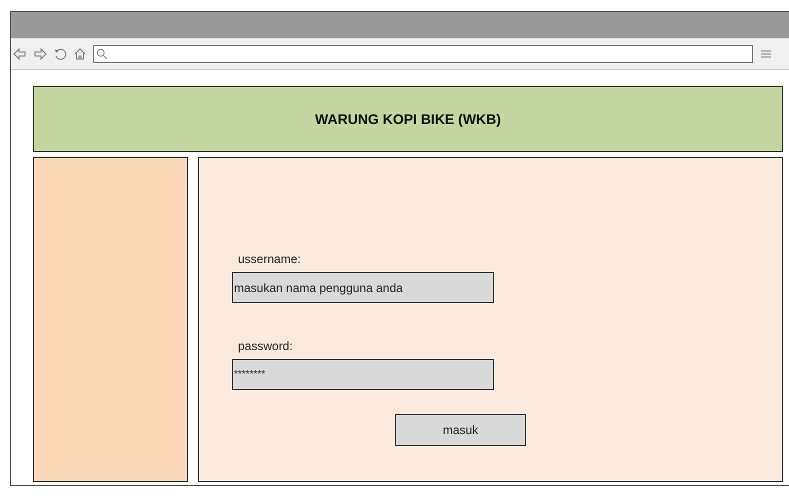 The width and height of the screenshot is (789, 504). What do you see at coordinates (423, 54) in the screenshot?
I see `address-field` at bounding box center [423, 54].